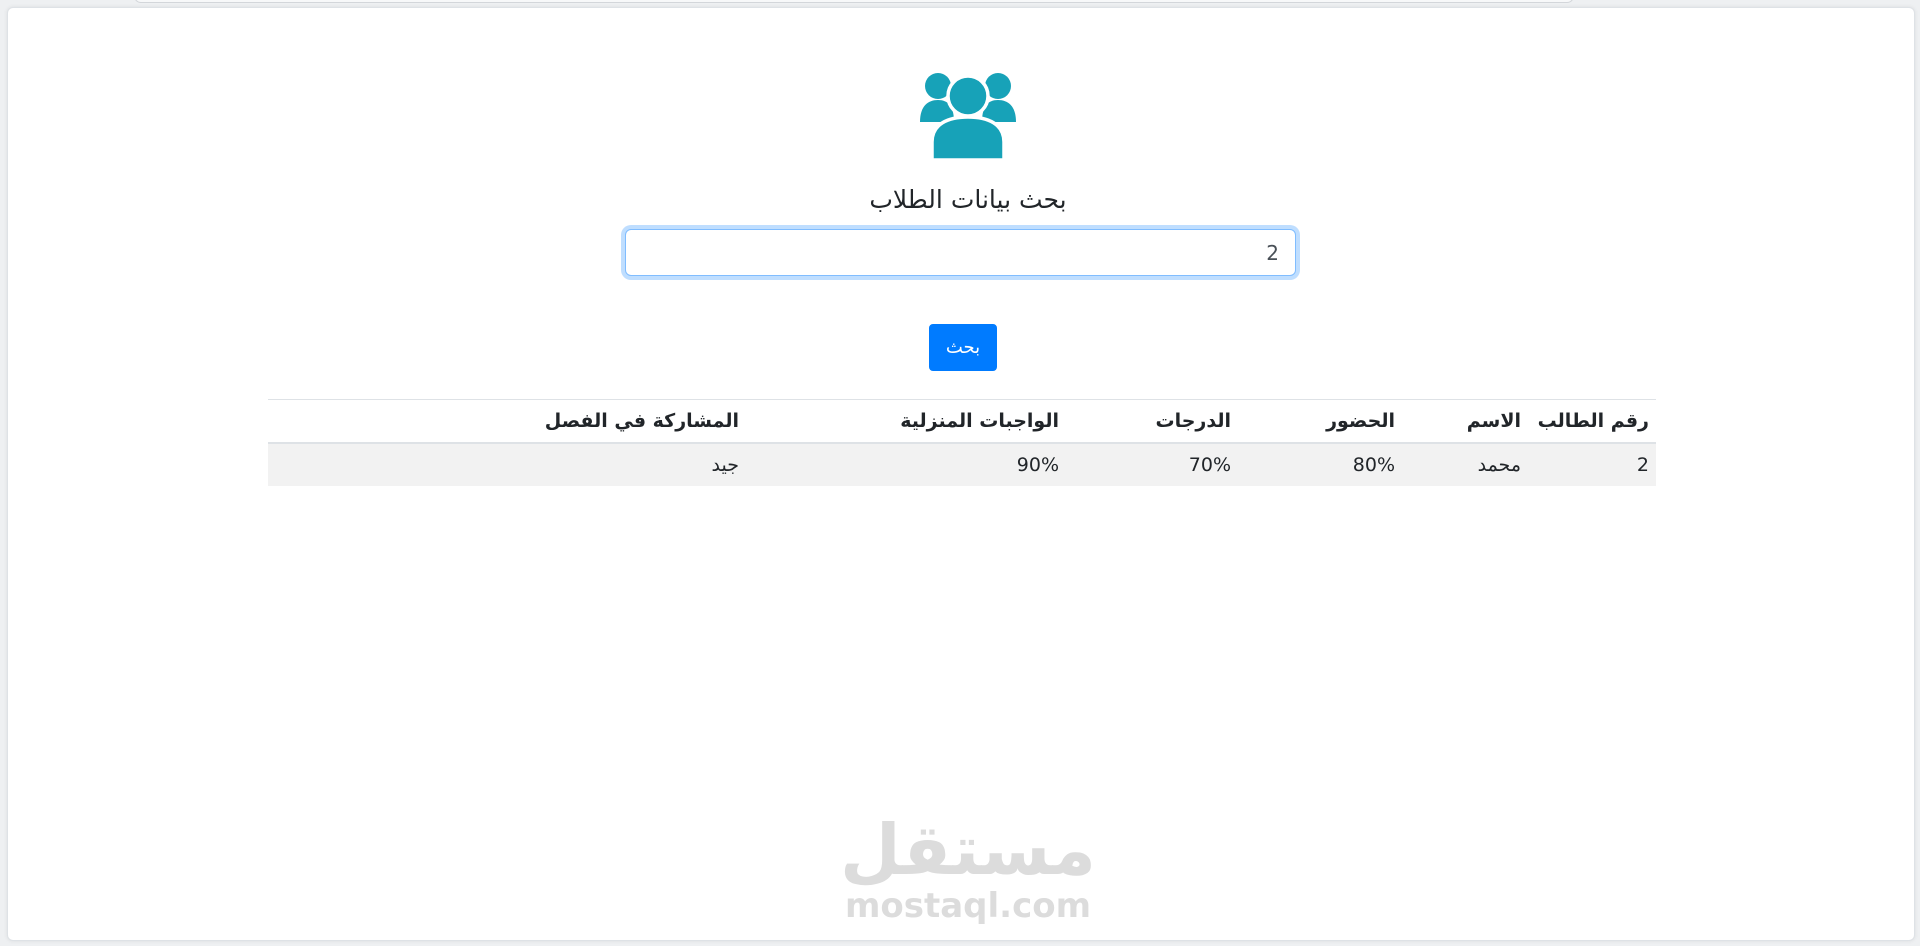 This screenshot has height=946, width=1920. I want to click on page-title: بحث بيانات الطلاب, so click(968, 199).